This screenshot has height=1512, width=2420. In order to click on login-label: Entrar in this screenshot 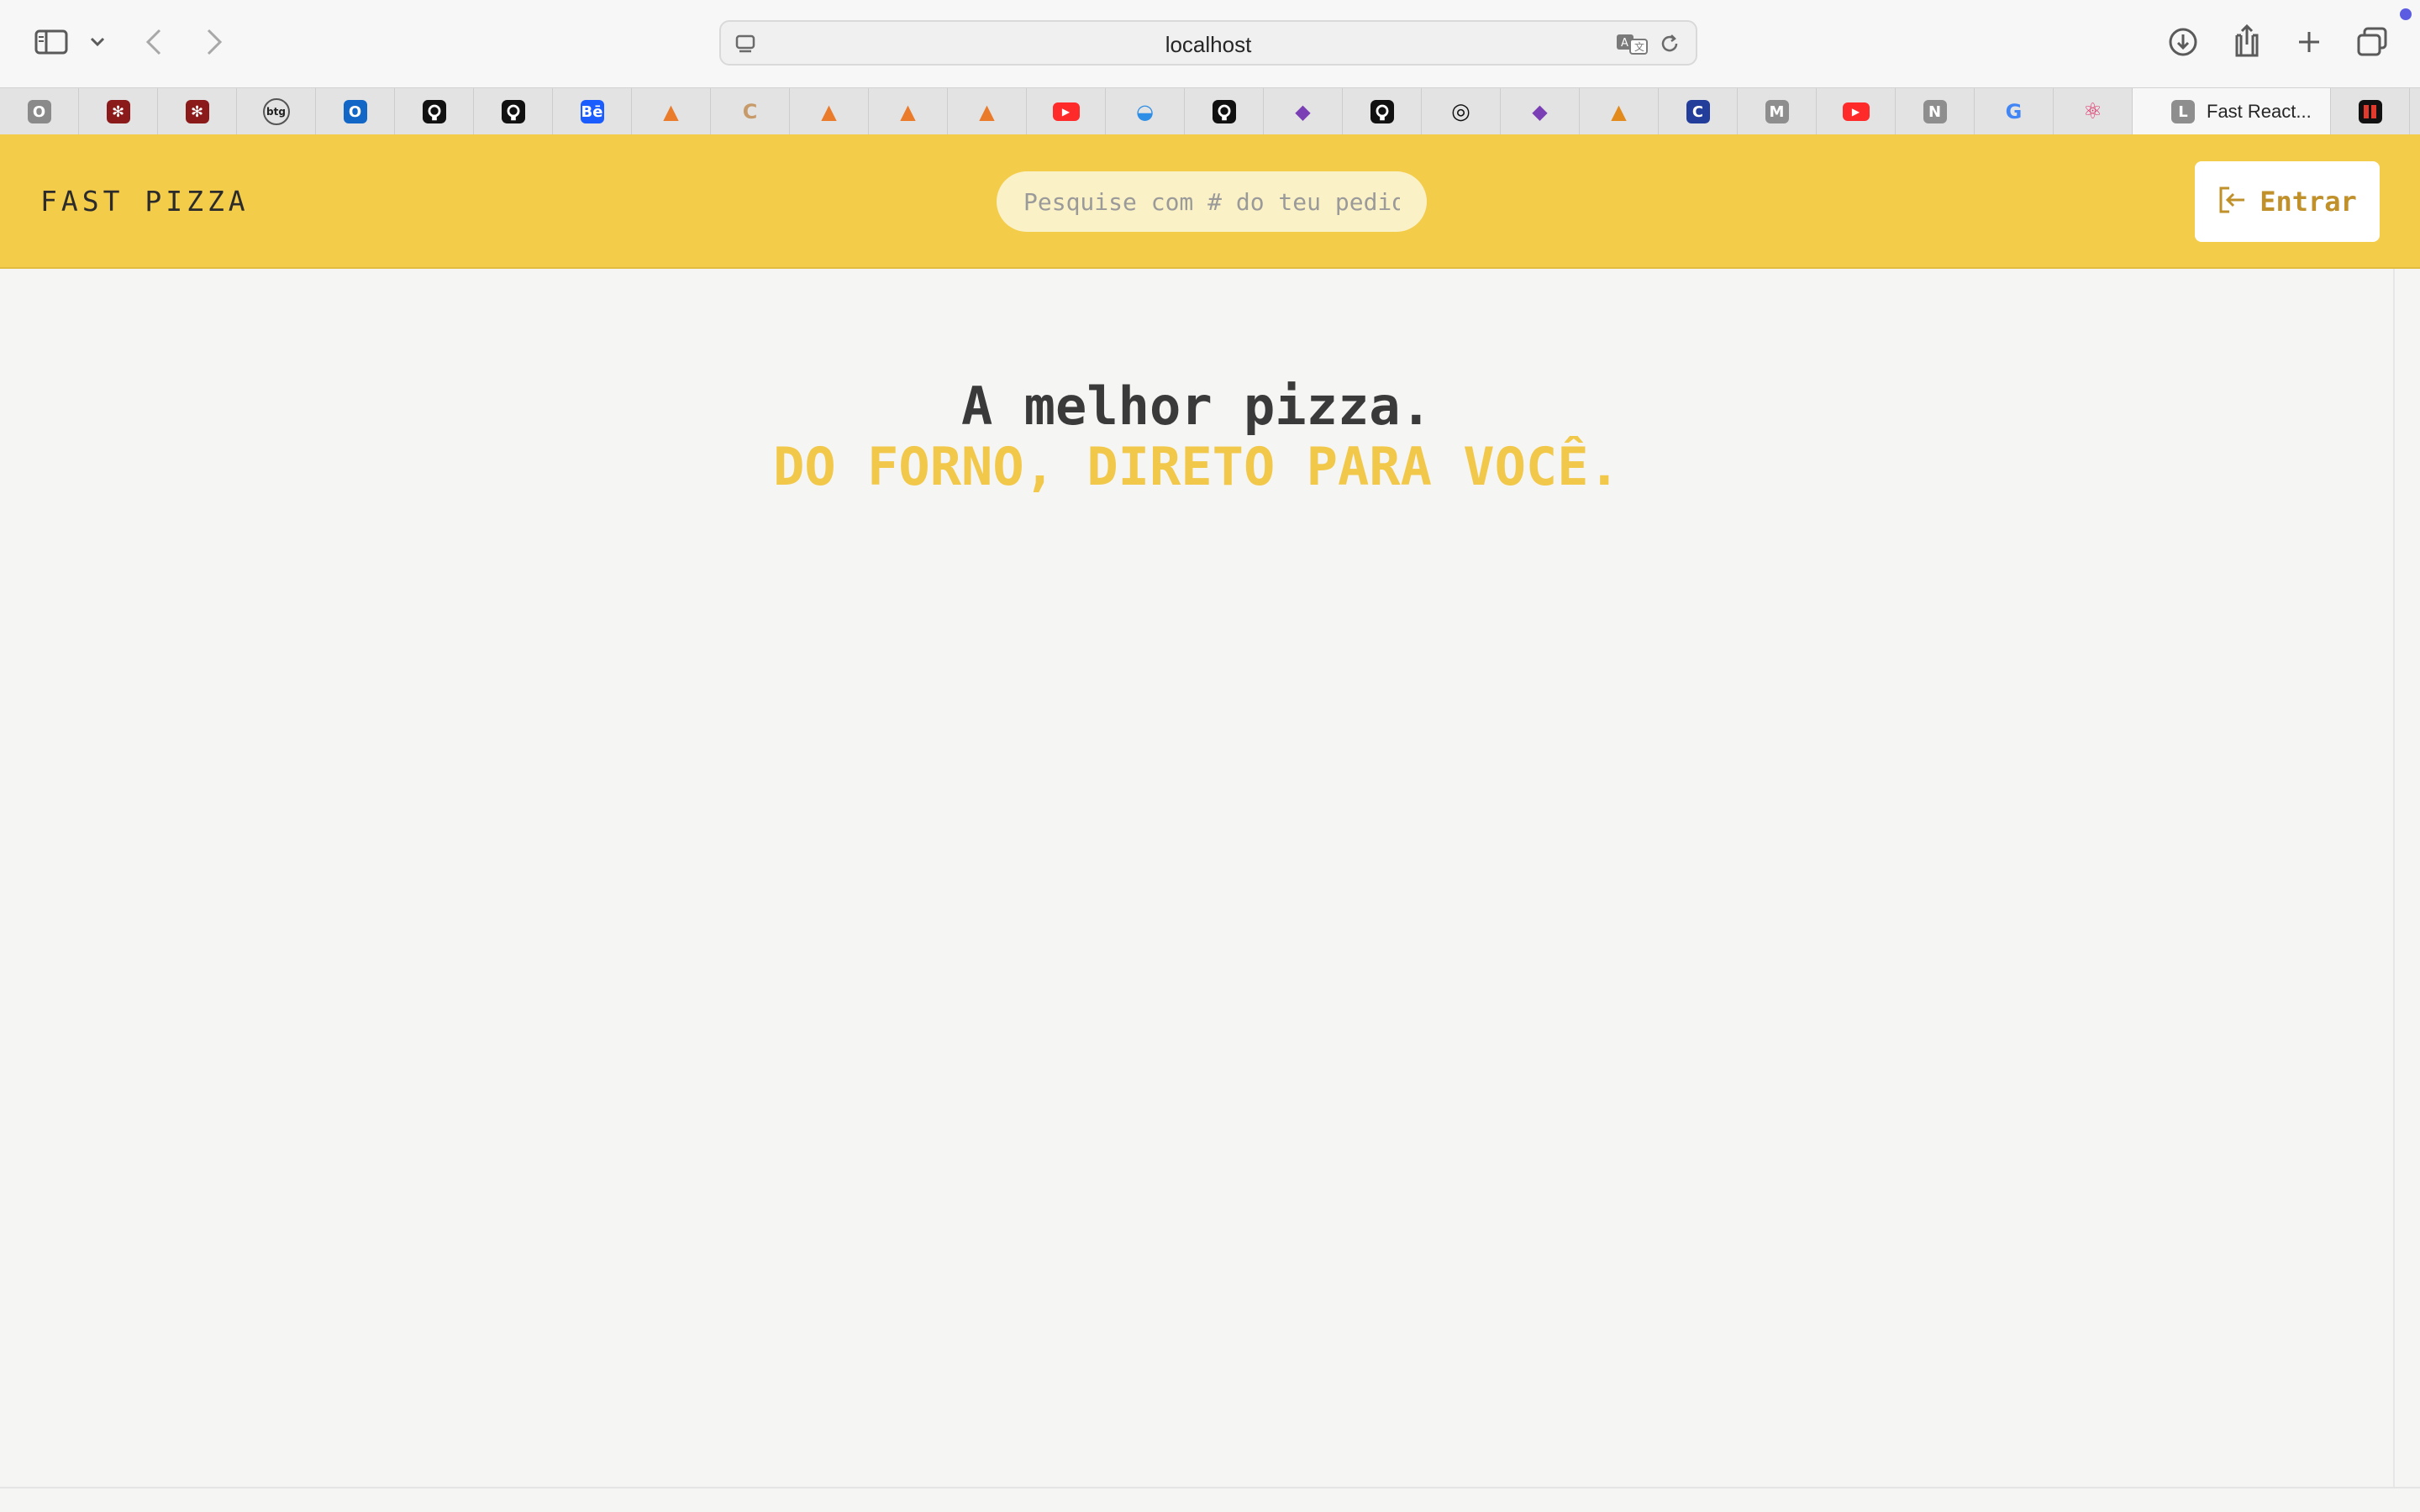, I will do `click(2308, 202)`.